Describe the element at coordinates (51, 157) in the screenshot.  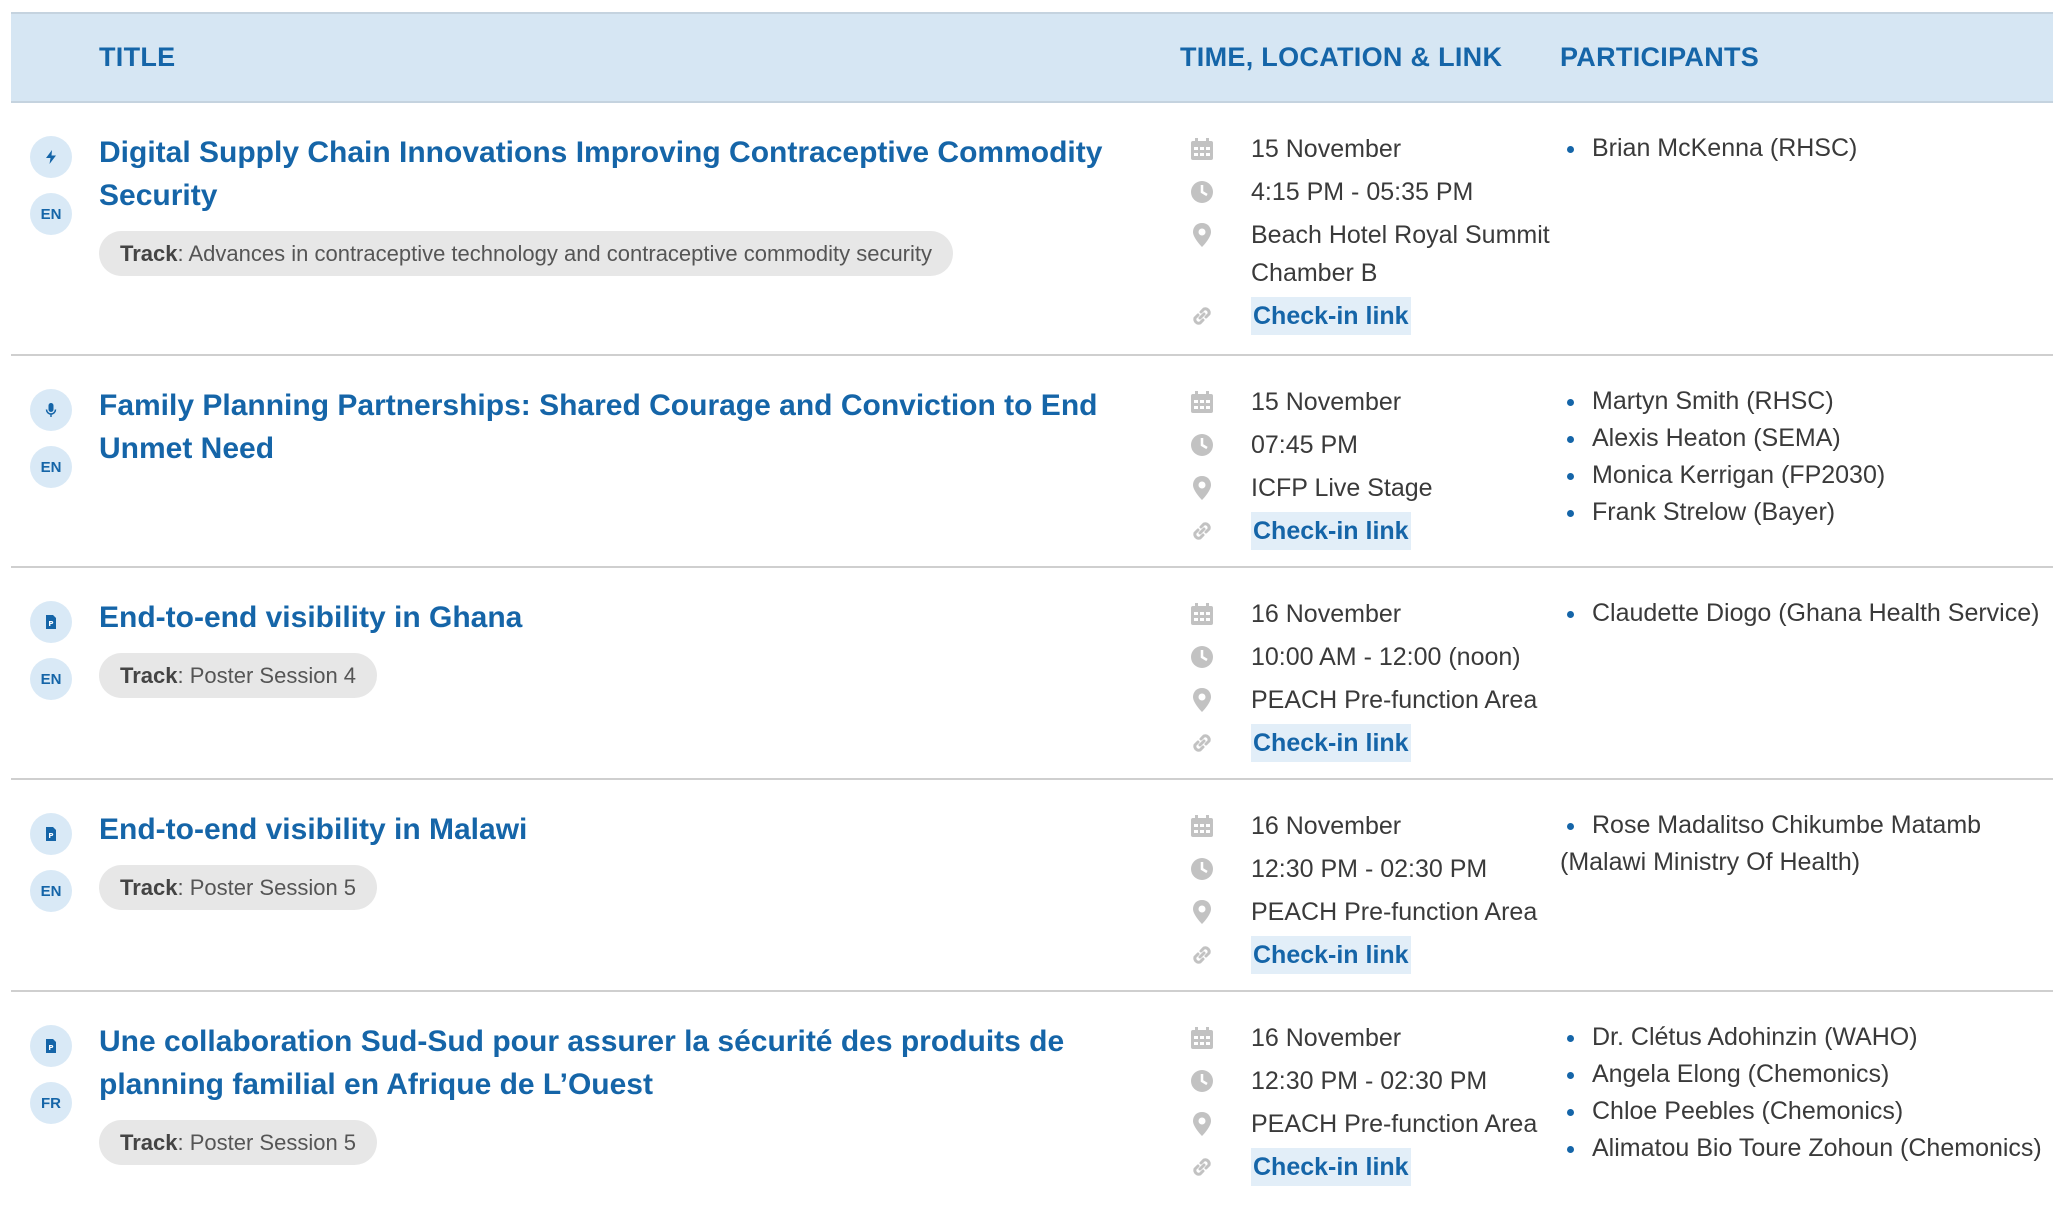
I see `lightning-icon` at that location.